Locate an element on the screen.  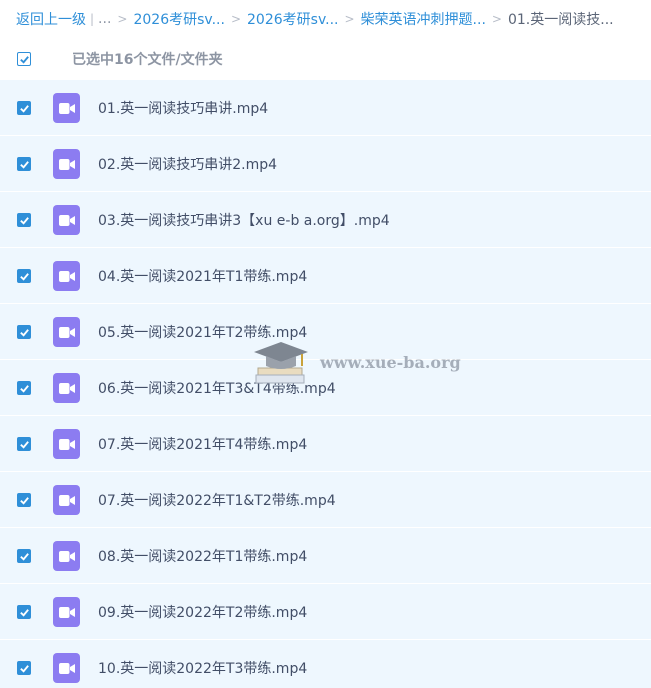
file-row: 07.英一阅读2022年T1&T2带练.mp4 is located at coordinates (325, 500).